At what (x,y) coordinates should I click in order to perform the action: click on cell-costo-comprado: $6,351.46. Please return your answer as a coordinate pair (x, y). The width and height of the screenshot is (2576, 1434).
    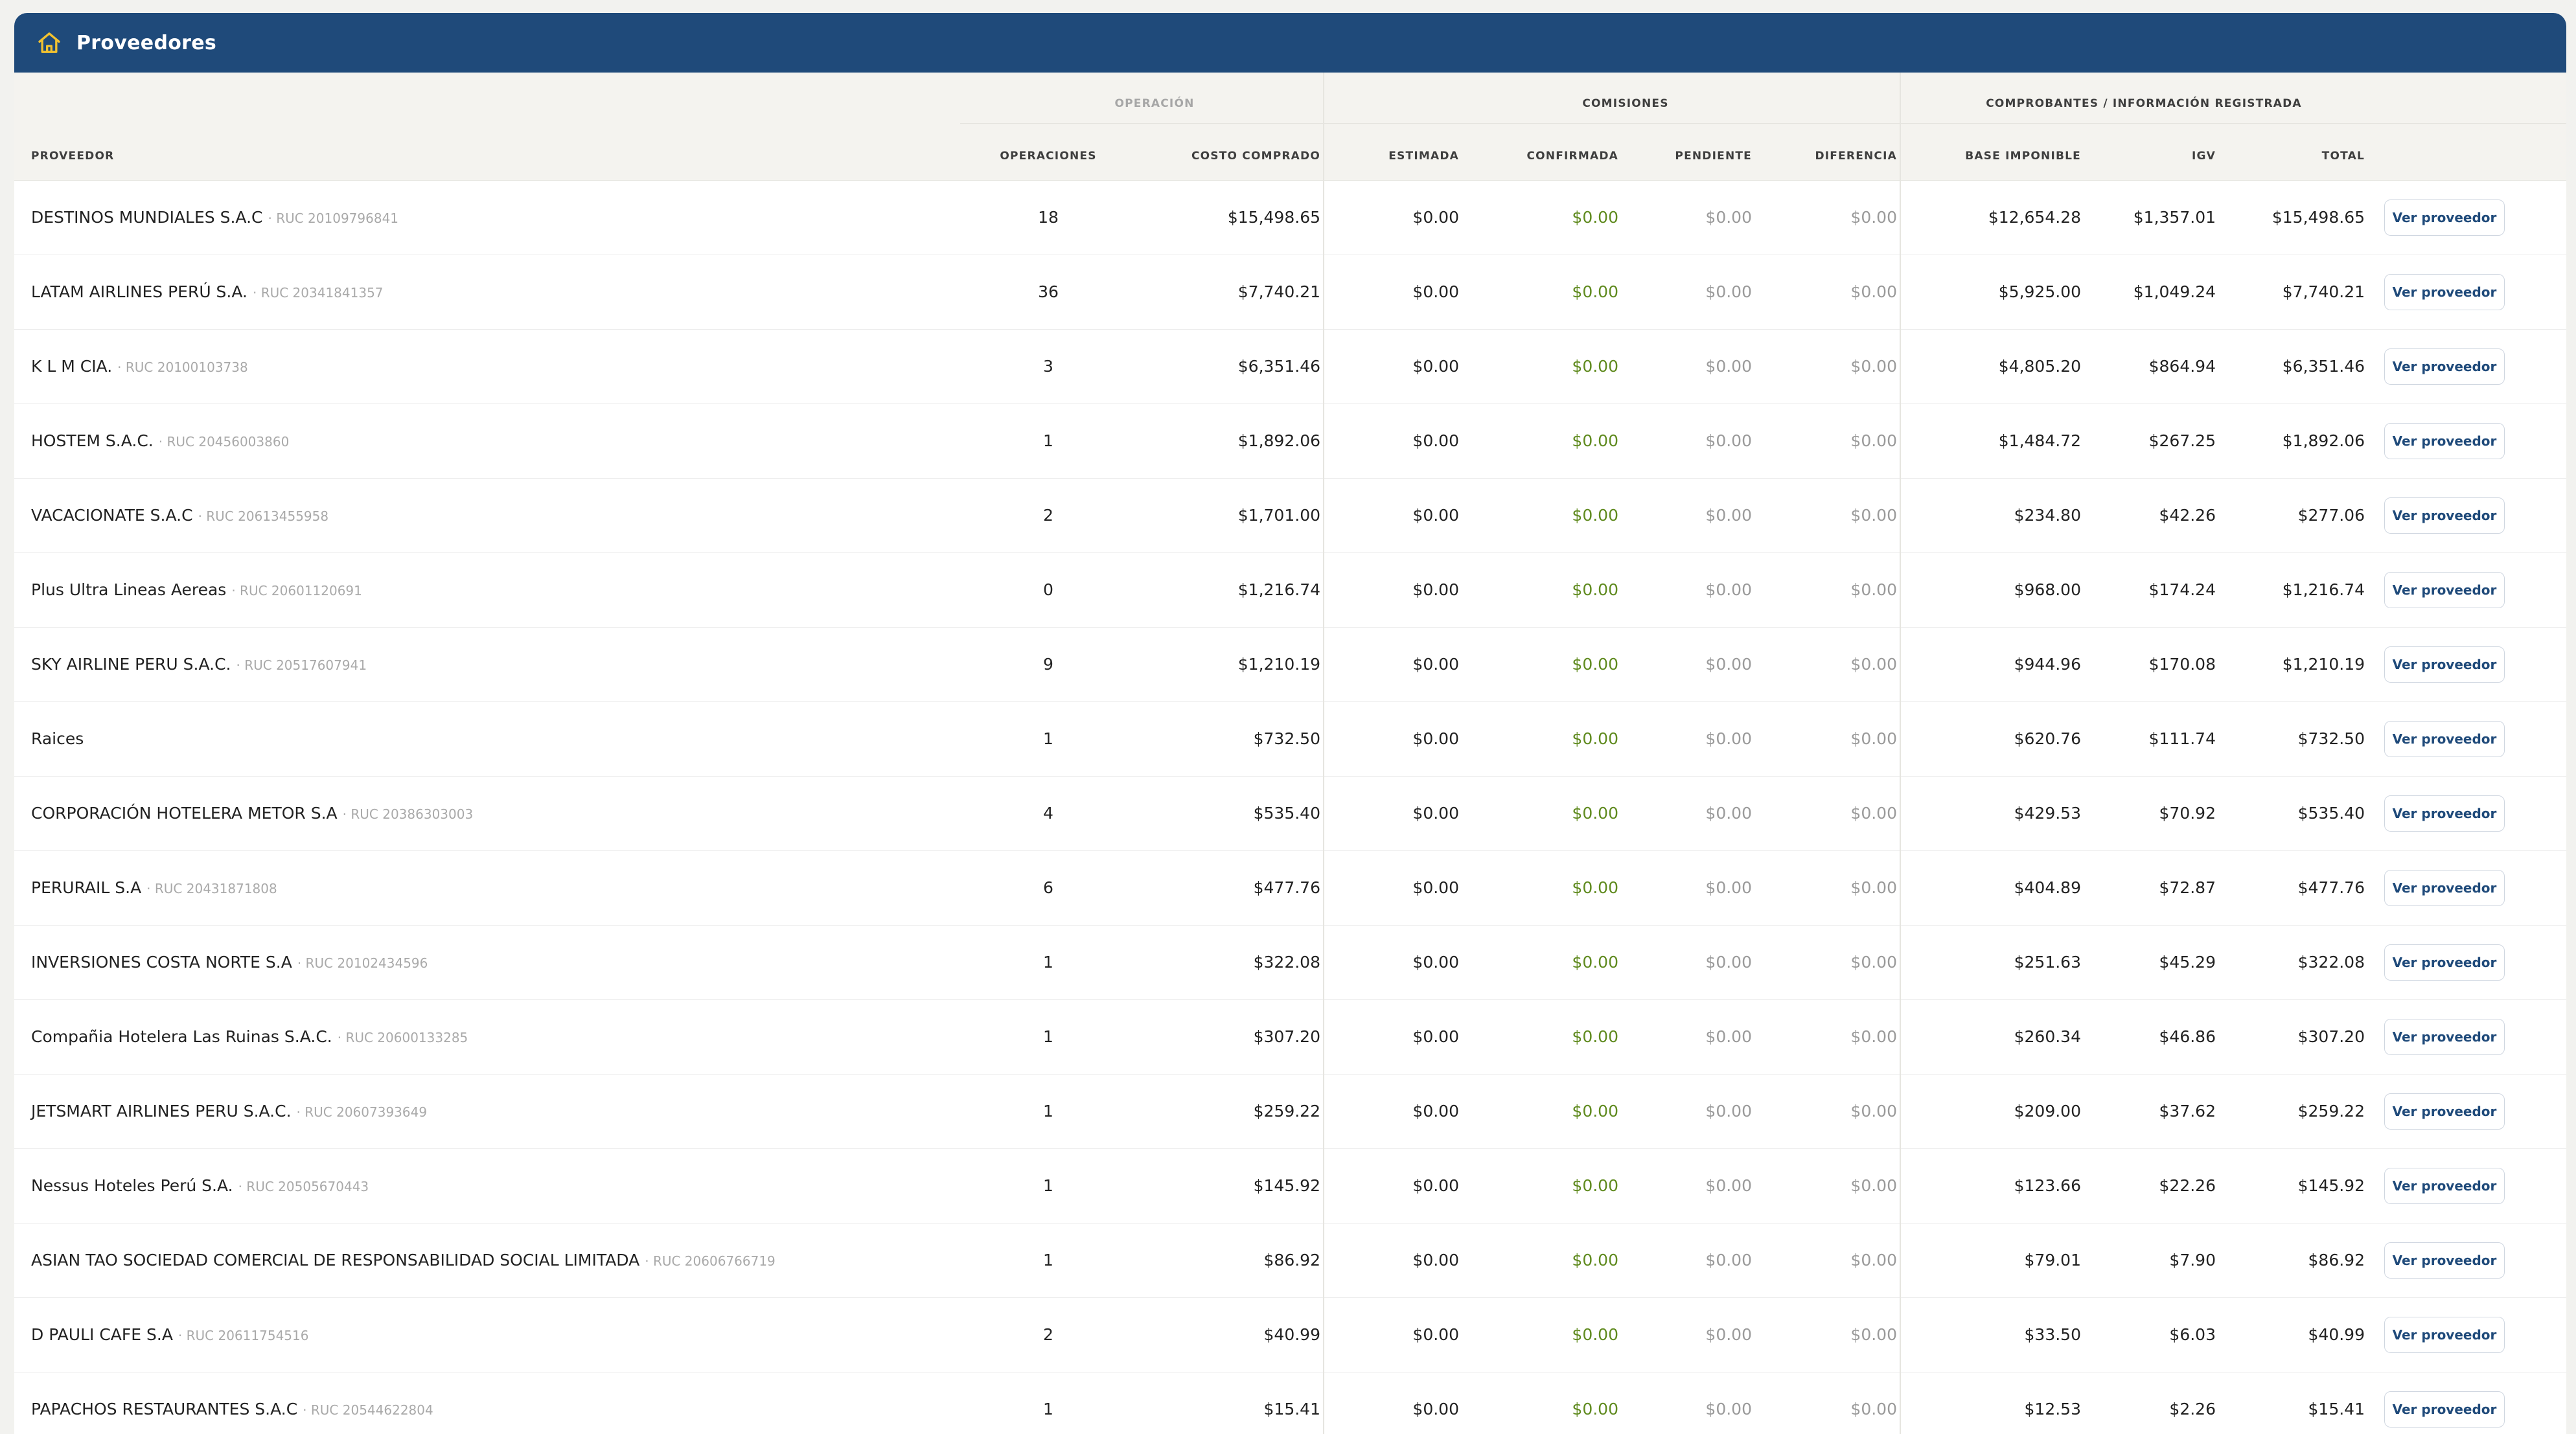
    Looking at the image, I should click on (1278, 366).